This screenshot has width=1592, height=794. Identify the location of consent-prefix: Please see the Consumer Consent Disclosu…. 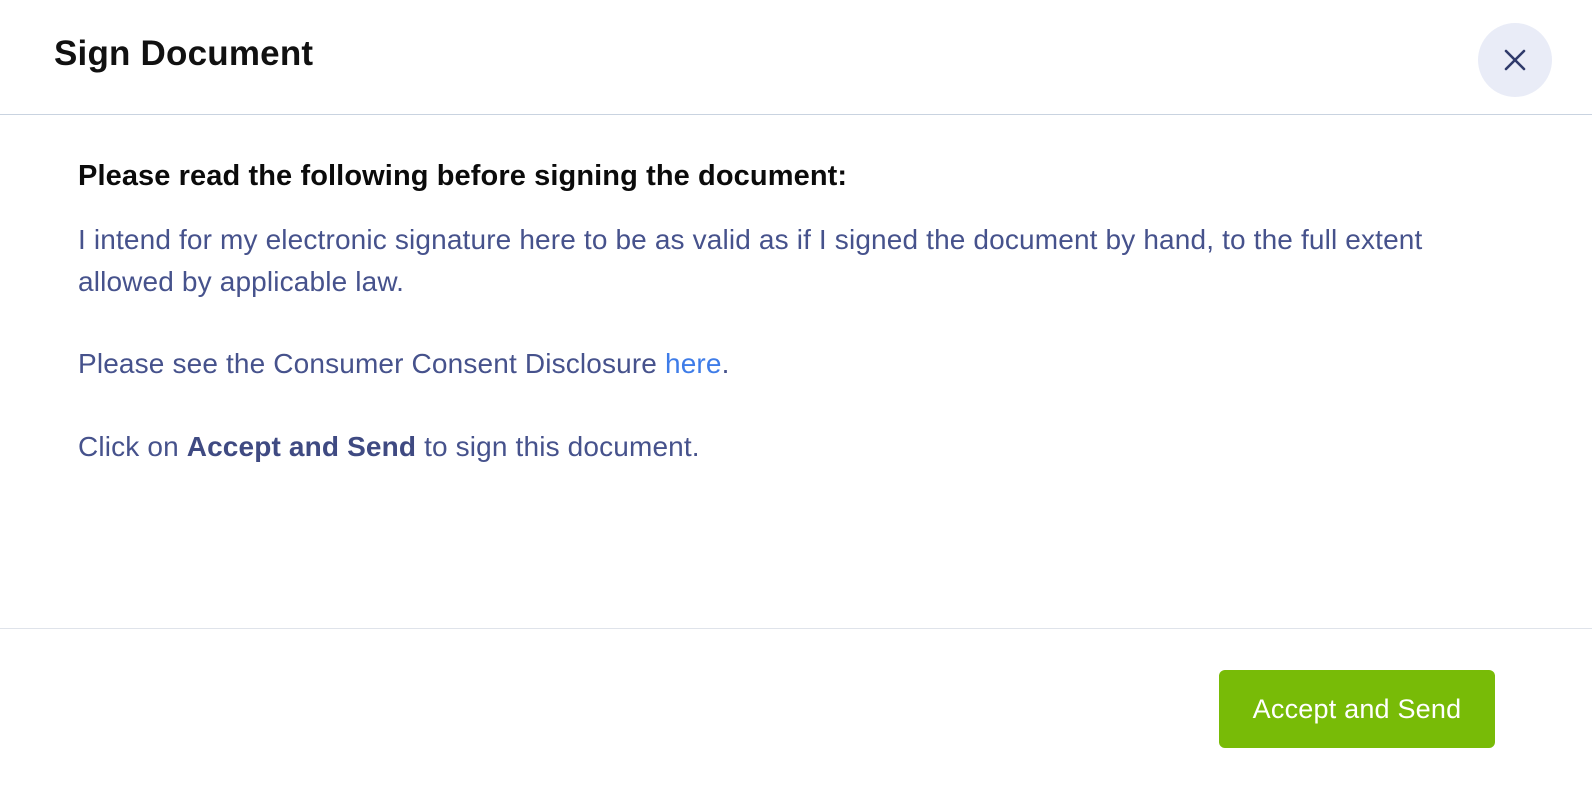
(371, 363).